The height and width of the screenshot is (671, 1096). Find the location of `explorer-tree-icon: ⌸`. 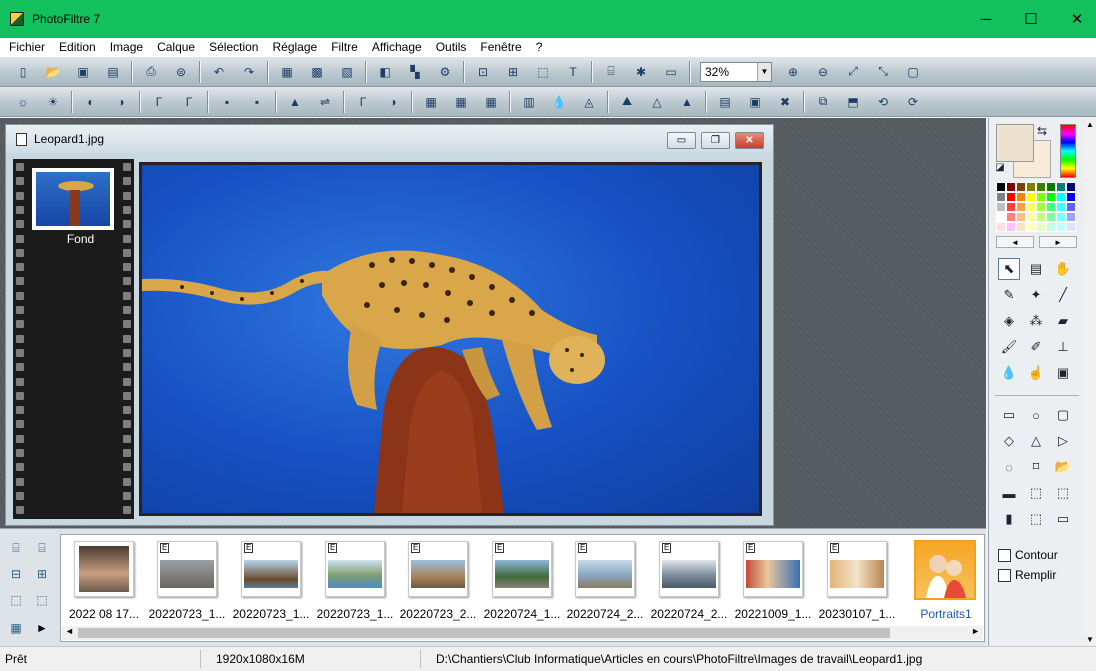

explorer-tree-icon: ⌸ is located at coordinates (16, 548).